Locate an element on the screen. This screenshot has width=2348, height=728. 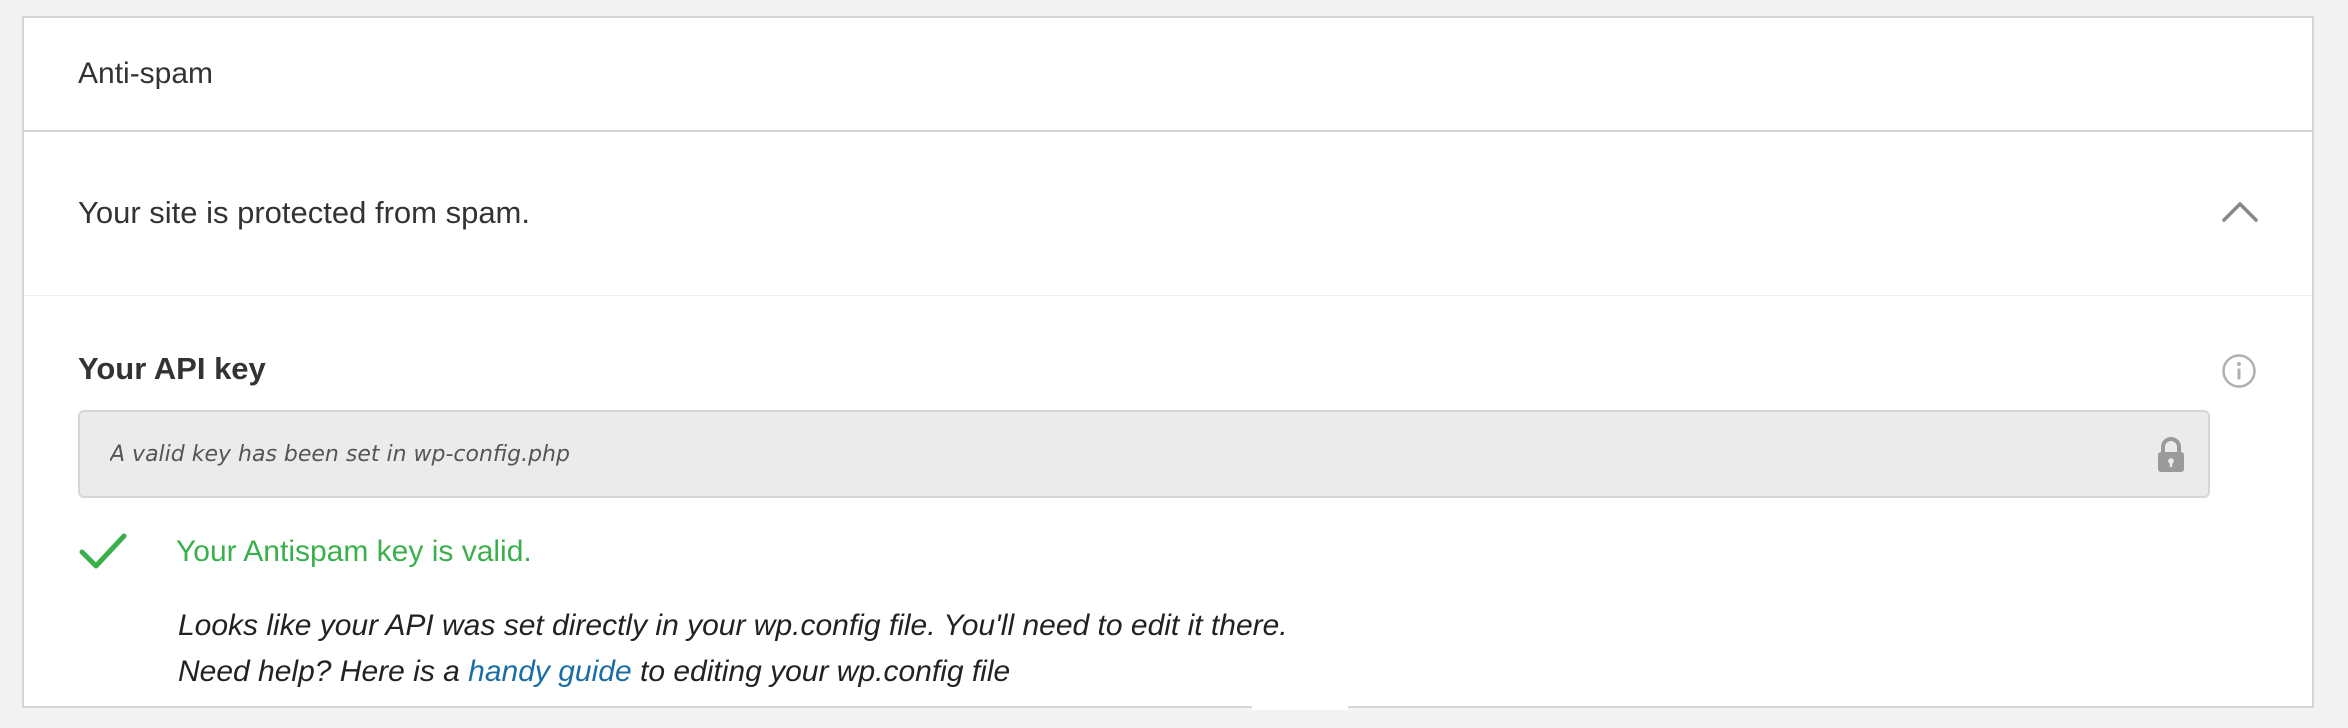
api-key-input is located at coordinates (1144, 454).